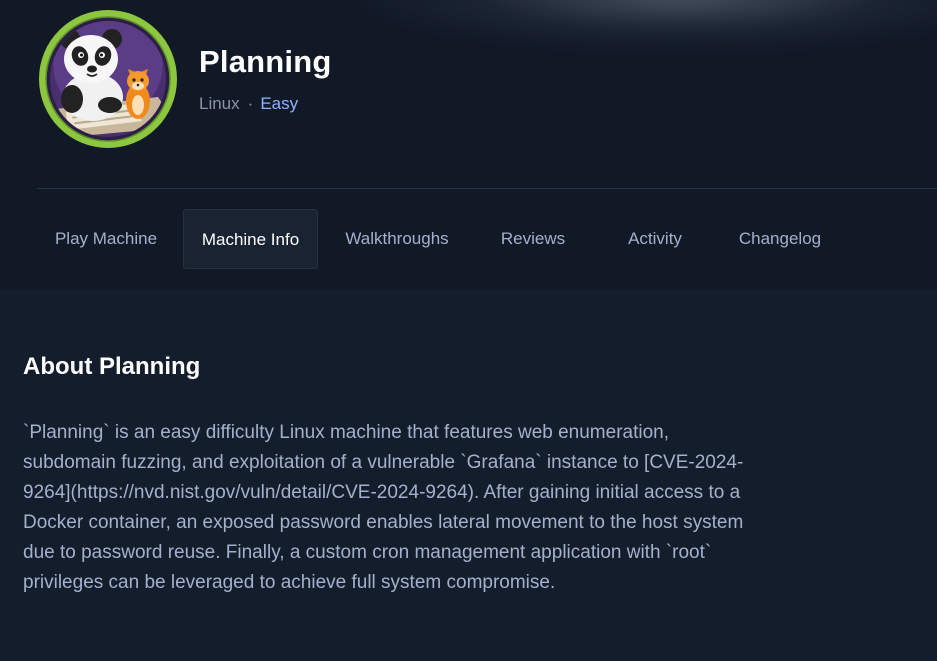  Describe the element at coordinates (655, 239) in the screenshot. I see `tab-activity: Activity` at that location.